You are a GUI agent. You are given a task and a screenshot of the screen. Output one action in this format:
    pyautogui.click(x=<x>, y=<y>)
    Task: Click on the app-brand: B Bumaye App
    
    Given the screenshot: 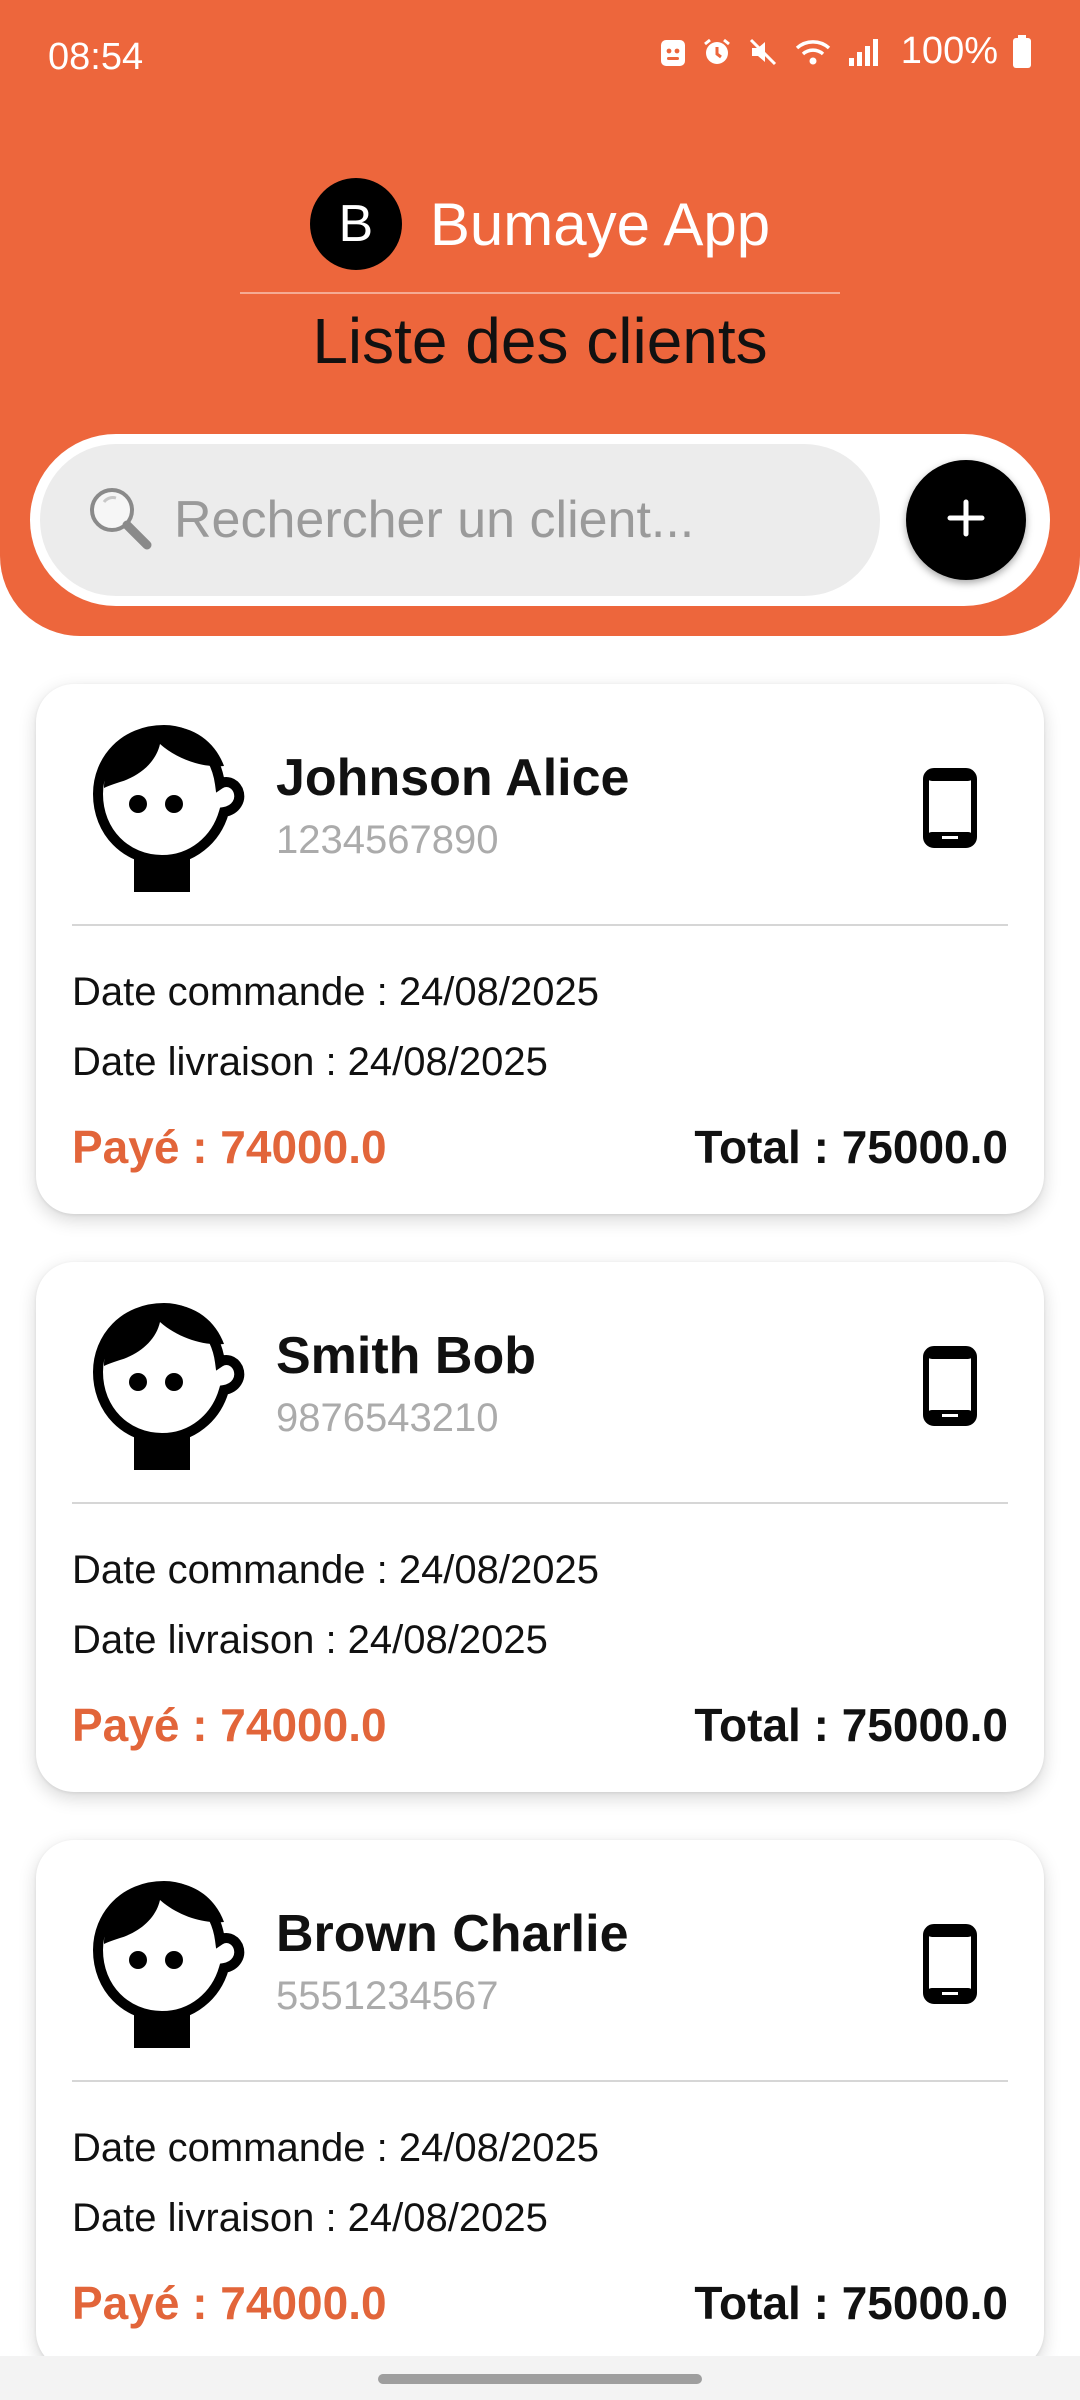 What is the action you would take?
    pyautogui.click(x=540, y=224)
    